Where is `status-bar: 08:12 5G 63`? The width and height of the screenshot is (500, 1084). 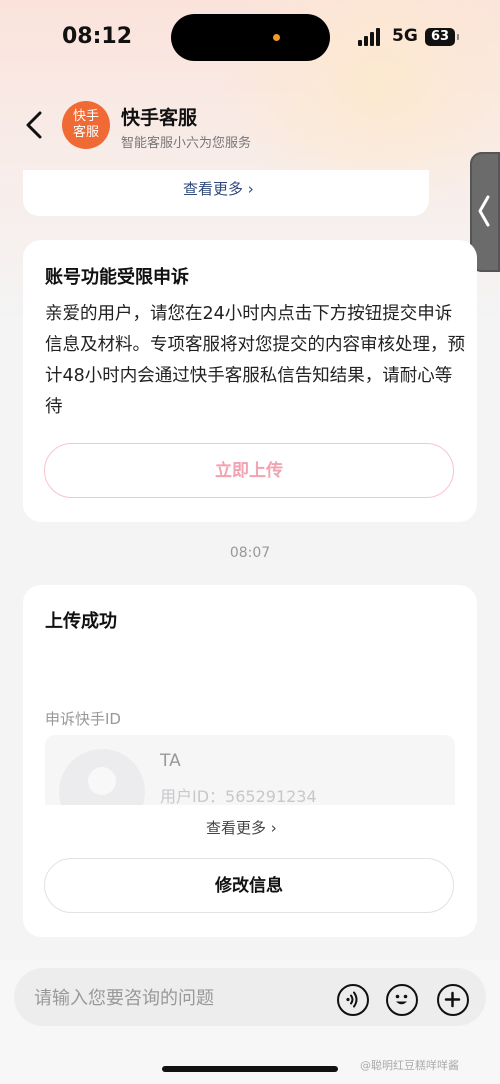 status-bar: 08:12 5G 63 is located at coordinates (250, 38).